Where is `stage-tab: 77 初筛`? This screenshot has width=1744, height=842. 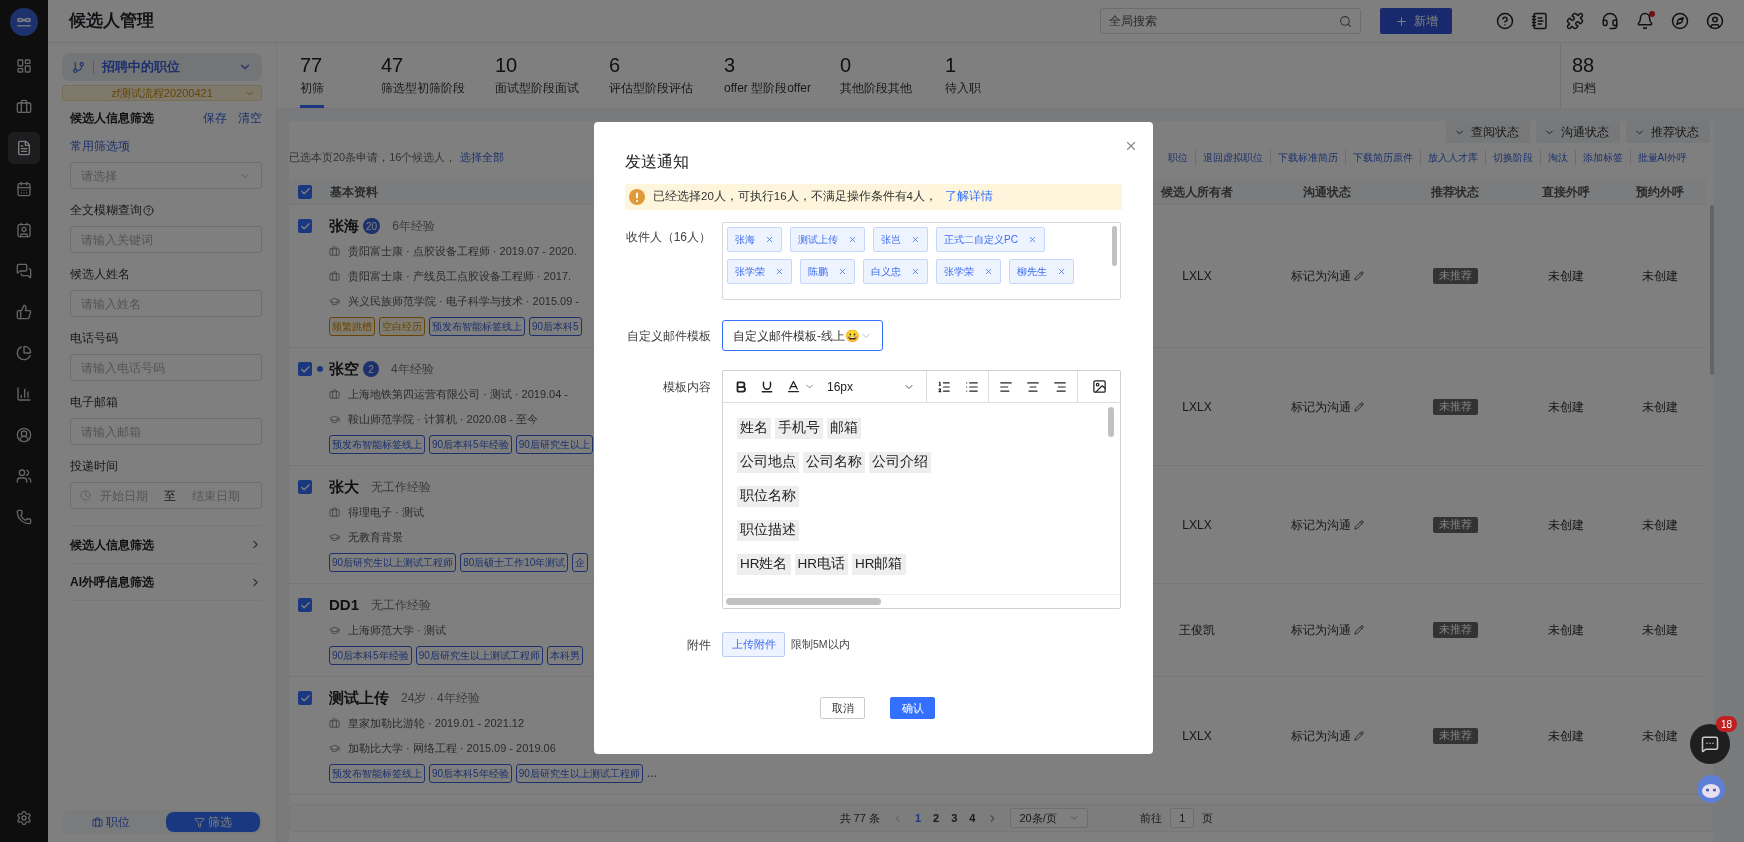
stage-tab: 77 初筛 is located at coordinates (340, 75).